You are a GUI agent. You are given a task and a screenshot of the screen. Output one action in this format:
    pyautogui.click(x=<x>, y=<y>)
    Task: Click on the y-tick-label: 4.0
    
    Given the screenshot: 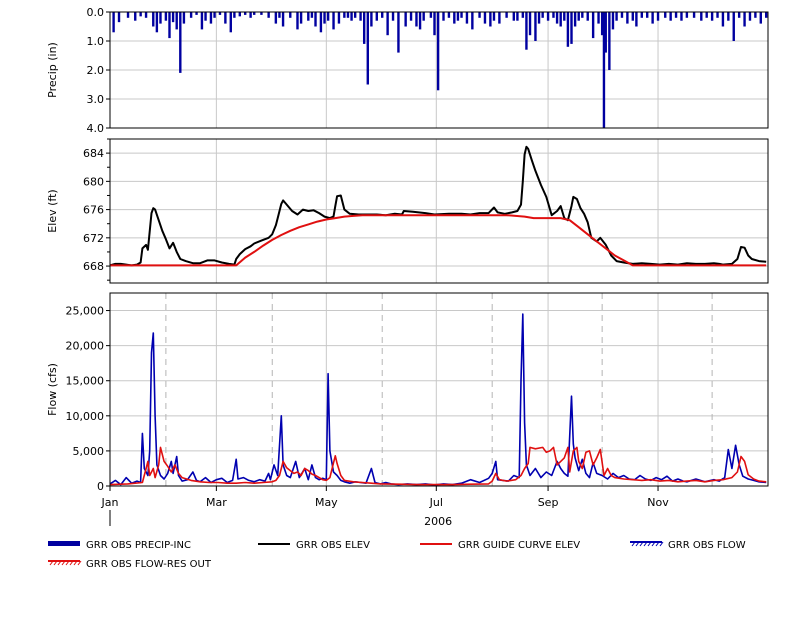 What is the action you would take?
    pyautogui.click(x=96, y=128)
    